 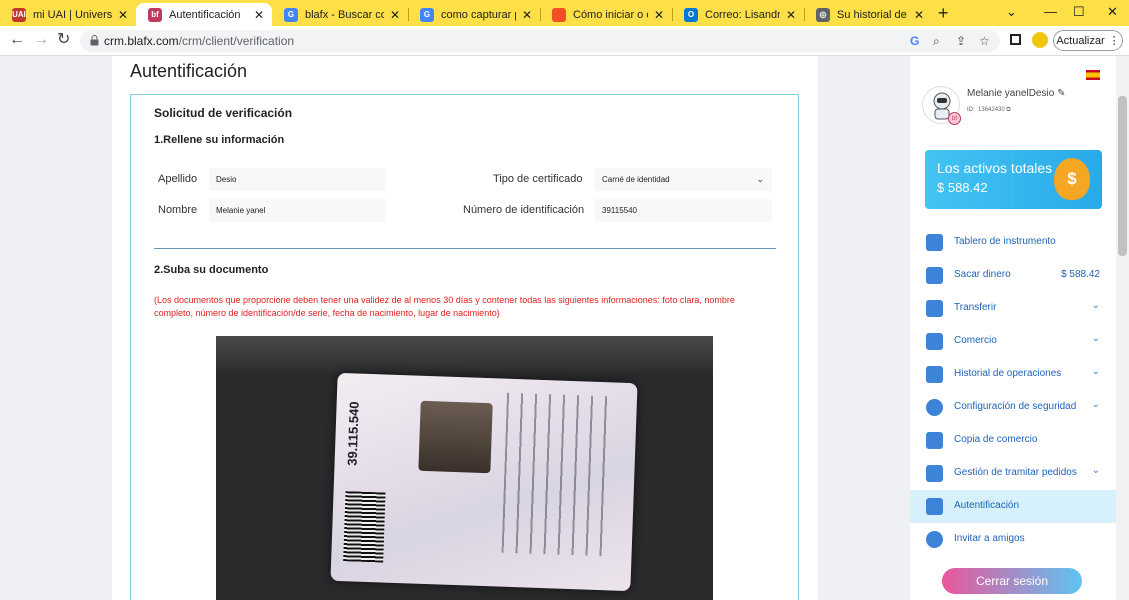 What do you see at coordinates (1114, 41) in the screenshot?
I see `kebab-menu-icon: ⋮` at bounding box center [1114, 41].